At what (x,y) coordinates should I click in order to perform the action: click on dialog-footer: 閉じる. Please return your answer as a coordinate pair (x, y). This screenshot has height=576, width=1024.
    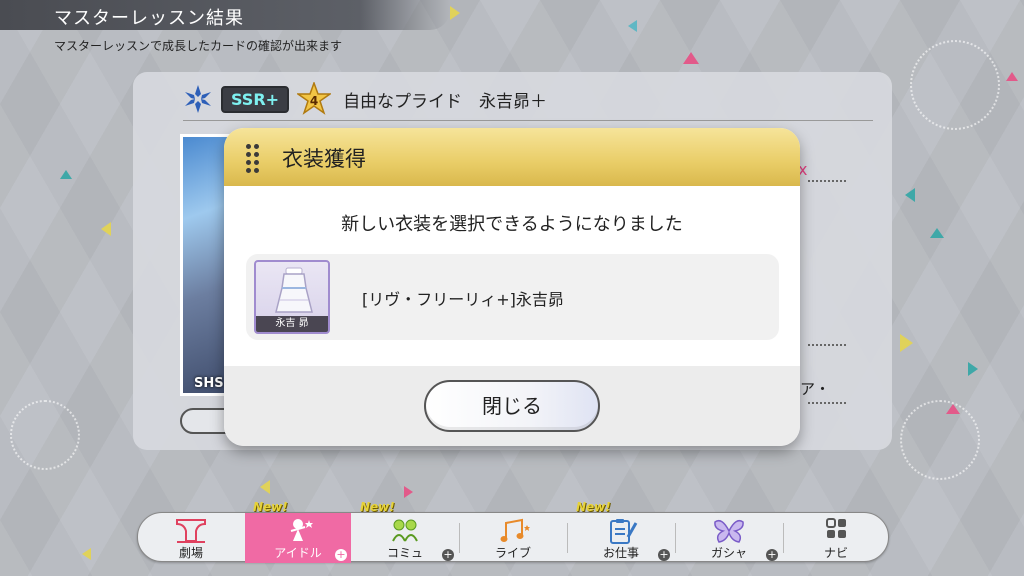
    Looking at the image, I should click on (512, 406).